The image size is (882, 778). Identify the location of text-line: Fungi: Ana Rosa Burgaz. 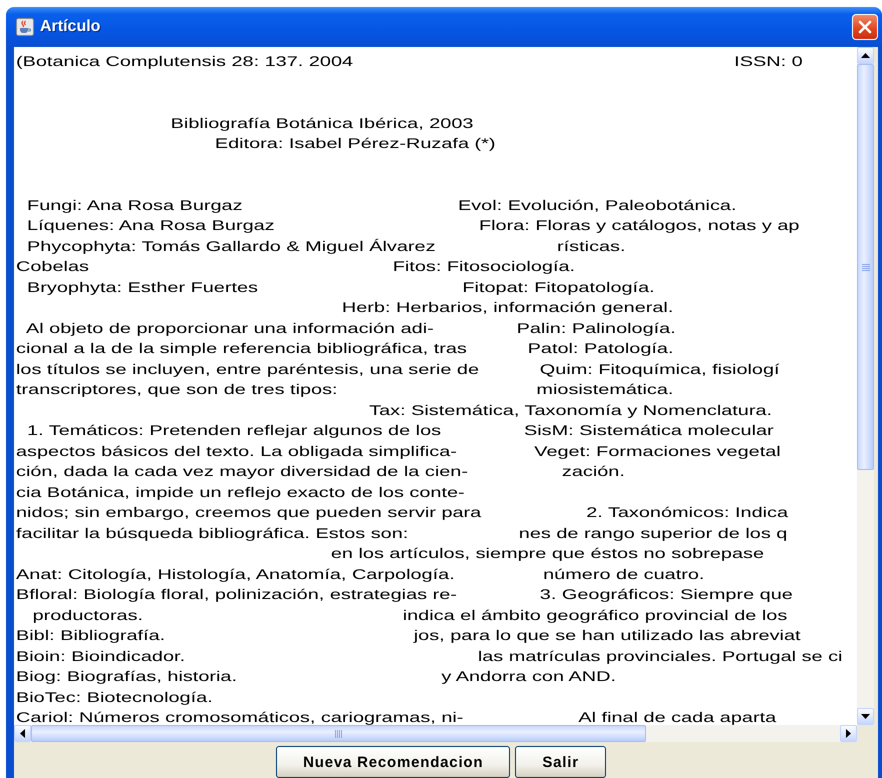
(135, 204).